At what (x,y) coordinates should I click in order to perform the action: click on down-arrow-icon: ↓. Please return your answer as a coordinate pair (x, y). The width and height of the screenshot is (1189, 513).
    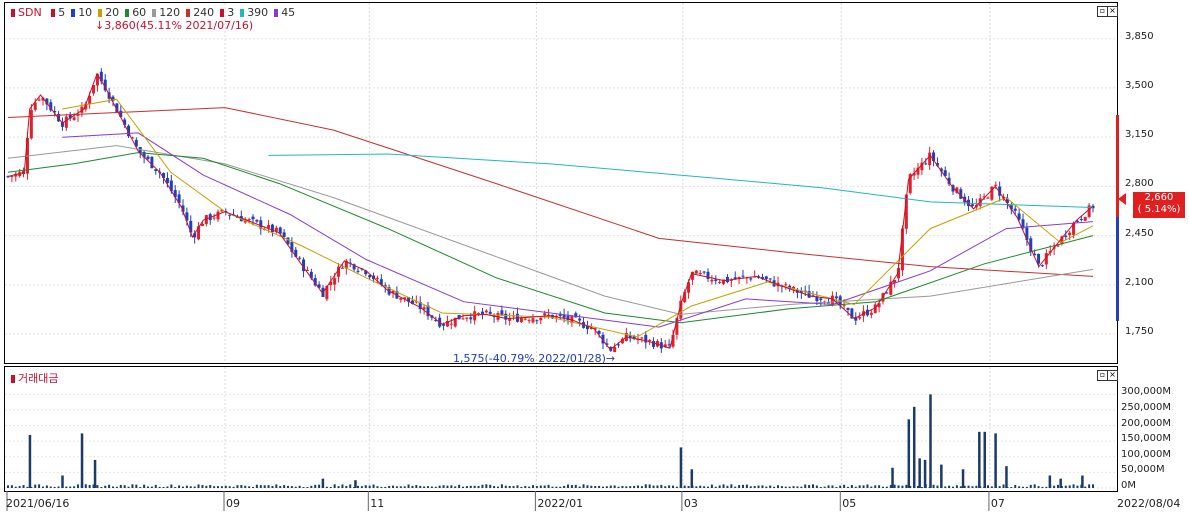
    Looking at the image, I should click on (100, 25).